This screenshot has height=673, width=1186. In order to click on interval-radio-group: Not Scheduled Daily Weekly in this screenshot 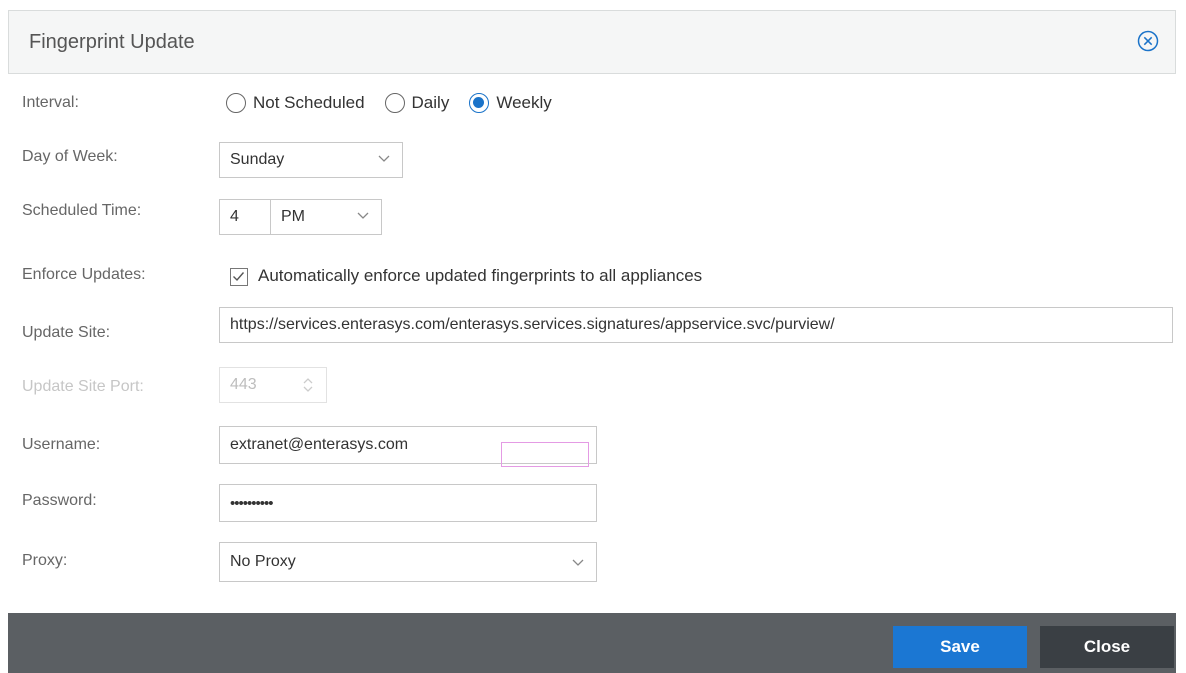, I will do `click(399, 103)`.